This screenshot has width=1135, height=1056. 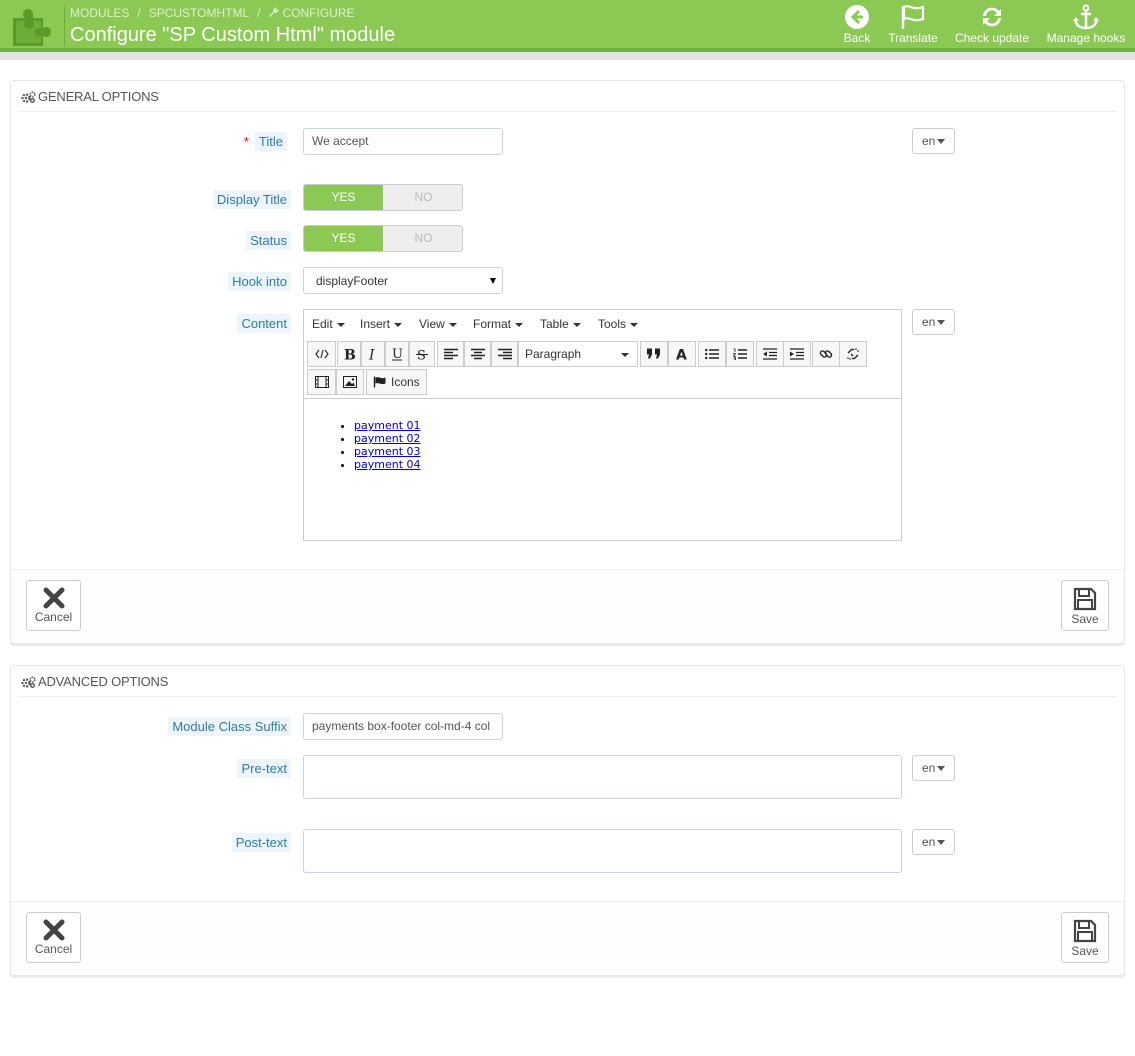 What do you see at coordinates (712, 354) in the screenshot?
I see `bullet-list-button` at bounding box center [712, 354].